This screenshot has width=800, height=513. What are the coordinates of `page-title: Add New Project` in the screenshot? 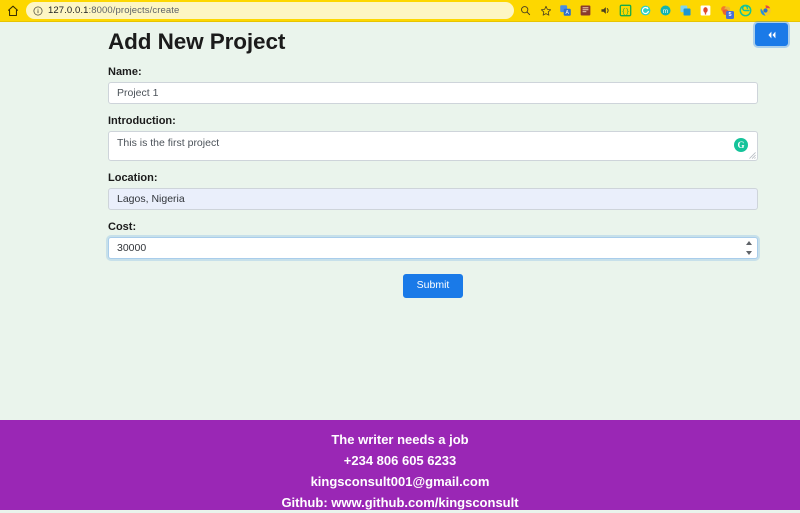 It's located at (433, 38).